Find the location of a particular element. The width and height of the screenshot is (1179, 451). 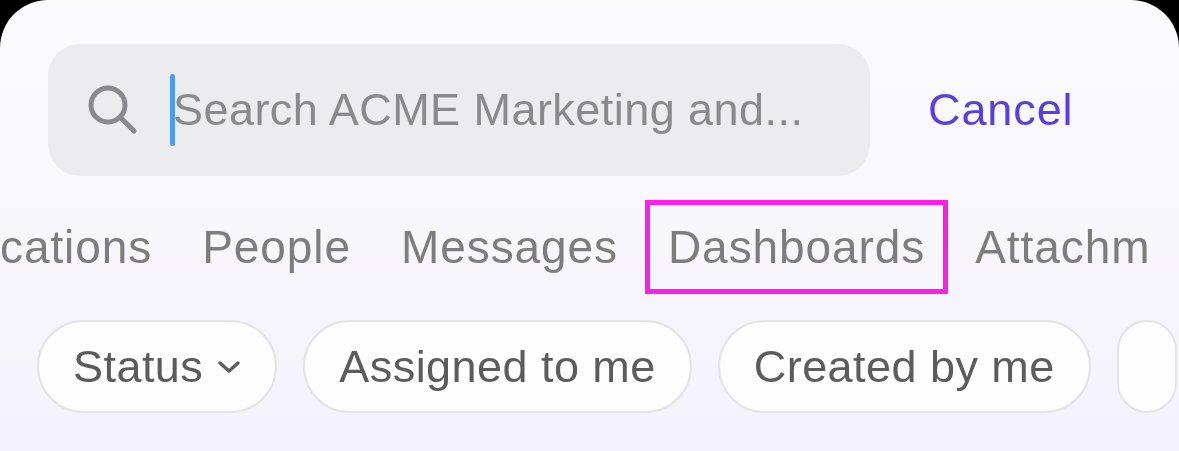

search-category-tab: Dashboards is located at coordinates (797, 247).